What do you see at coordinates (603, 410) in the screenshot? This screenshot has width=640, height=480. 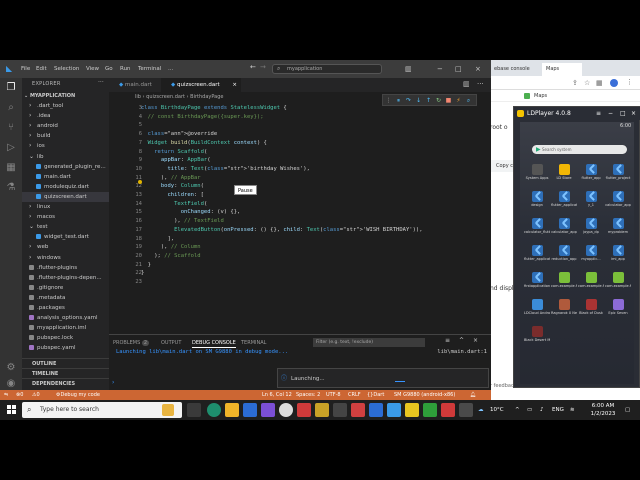 I see `taskbar-clock: 6:00 AM 1/2/2023` at bounding box center [603, 410].